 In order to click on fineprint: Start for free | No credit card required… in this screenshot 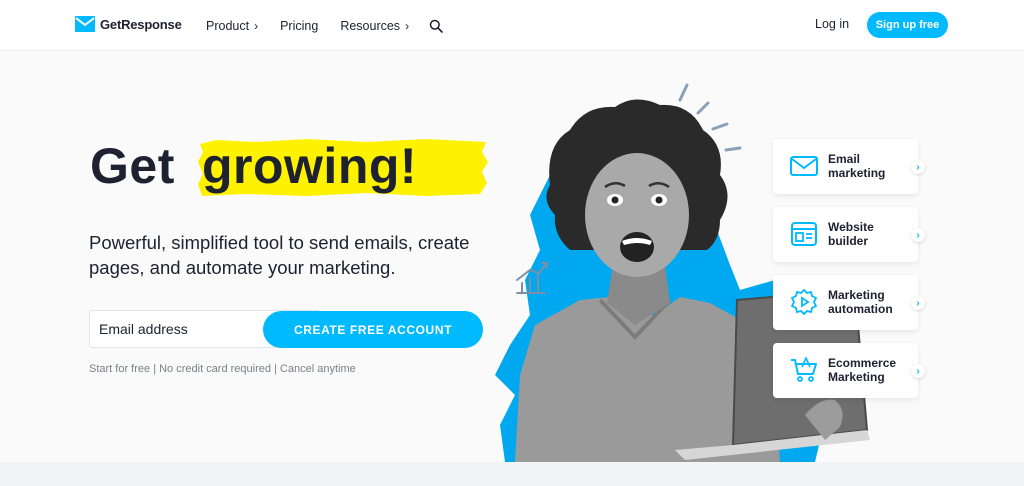, I will do `click(222, 369)`.